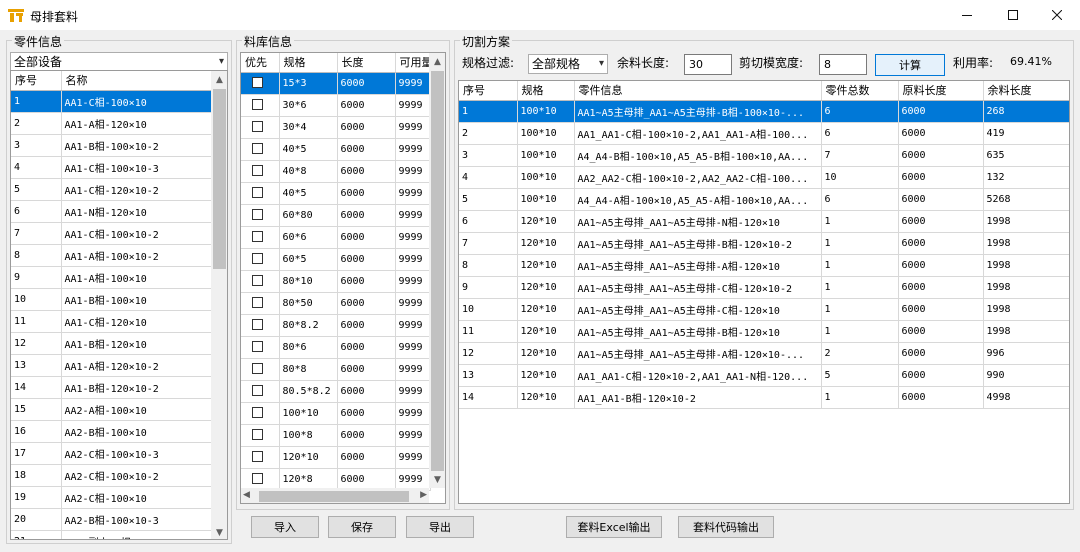 This screenshot has width=1080, height=552. Describe the element at coordinates (219, 531) in the screenshot. I see `scroll-down-icon: ▼` at that location.